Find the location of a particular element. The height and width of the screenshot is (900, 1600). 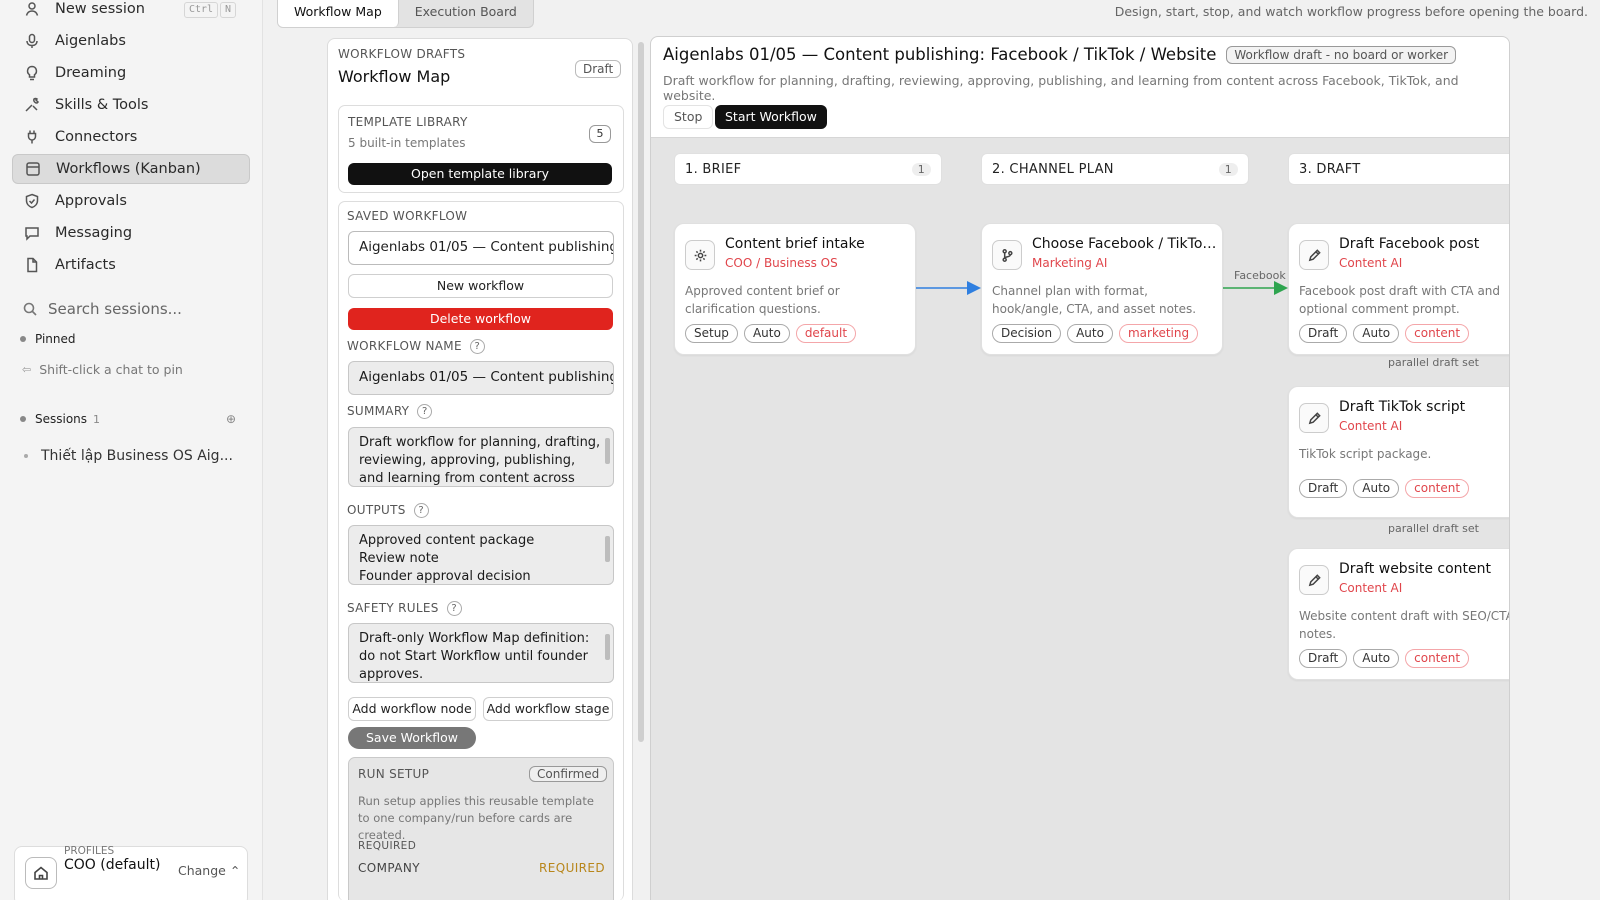

sidebar-item-skills-tools: Skills & Tools is located at coordinates (131, 105).